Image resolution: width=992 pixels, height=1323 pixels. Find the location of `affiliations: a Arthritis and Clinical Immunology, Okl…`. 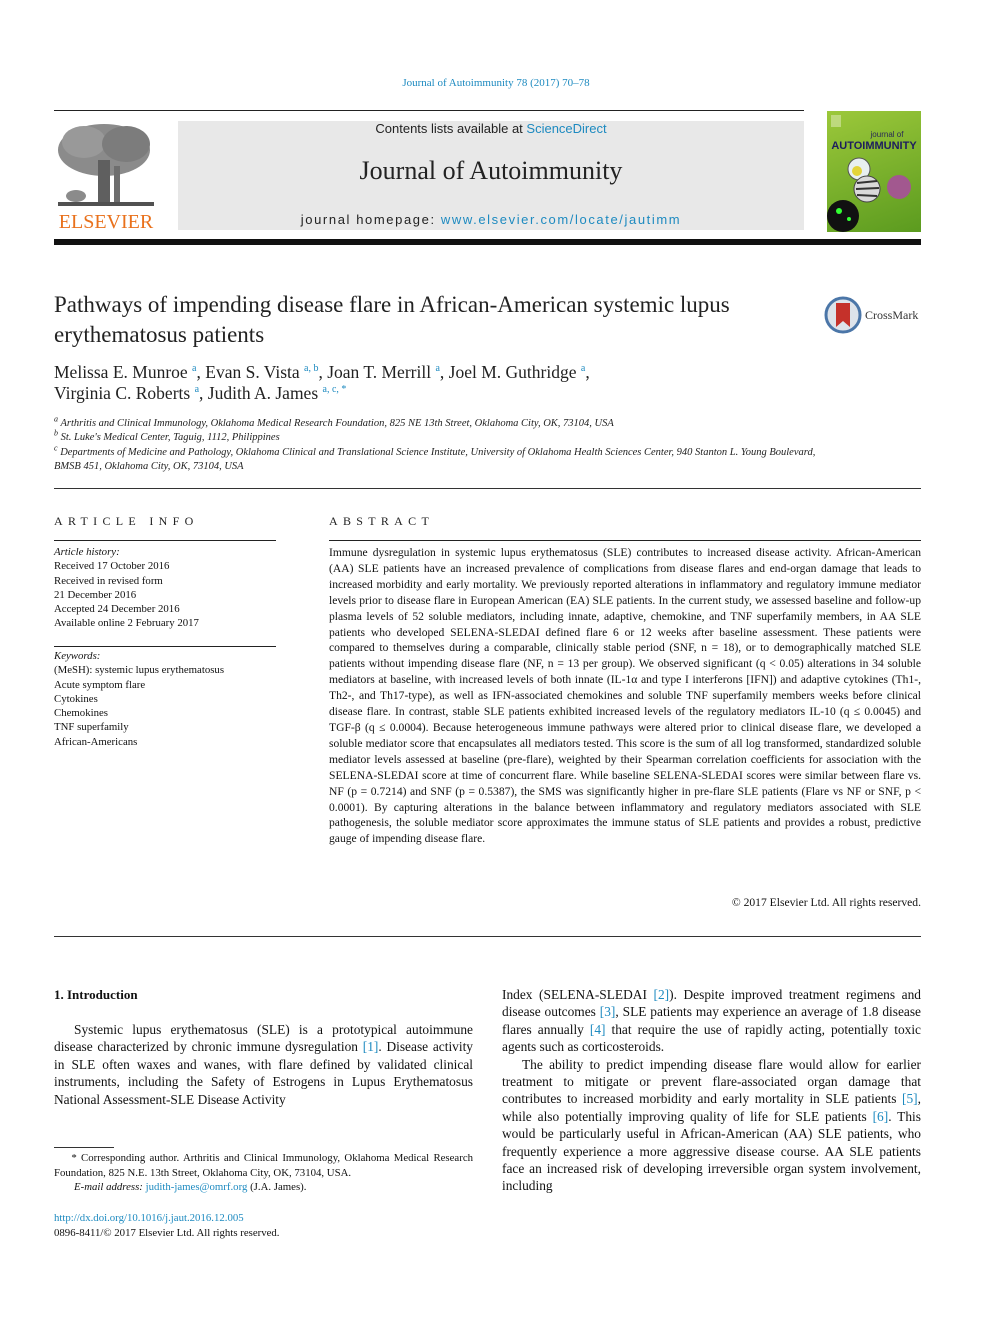

affiliations: a Arthritis and Clinical Immunology, Okl… is located at coordinates (444, 444).